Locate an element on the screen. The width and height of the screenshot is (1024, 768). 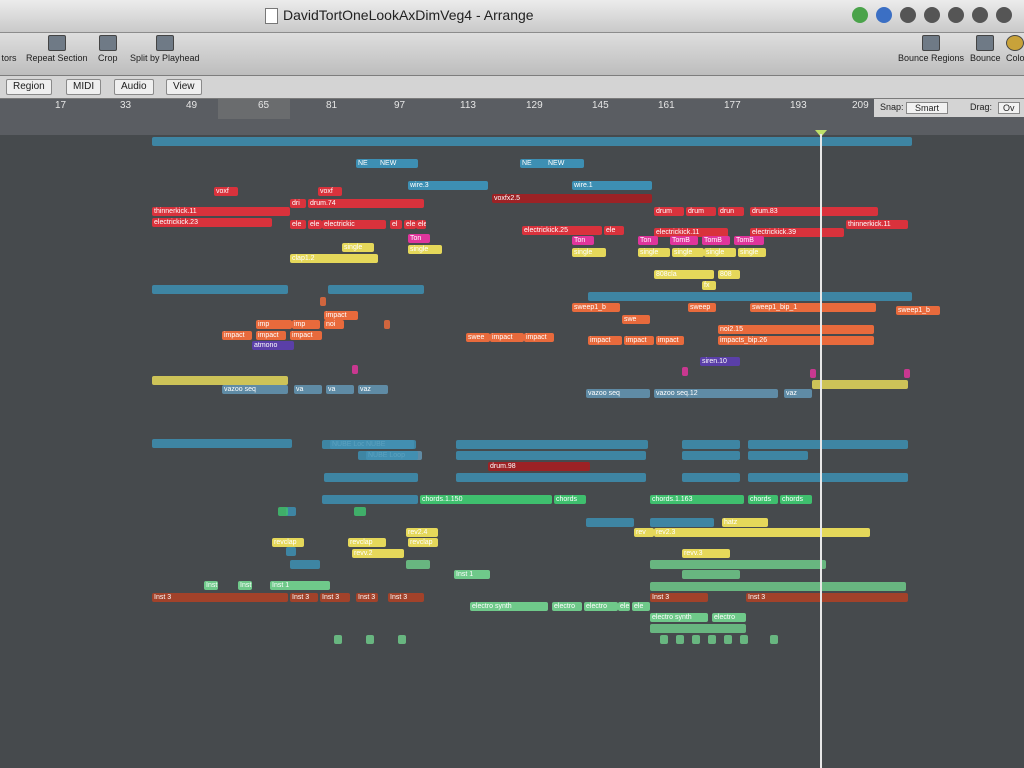
midi-menu: MIDI is located at coordinates (84, 87).